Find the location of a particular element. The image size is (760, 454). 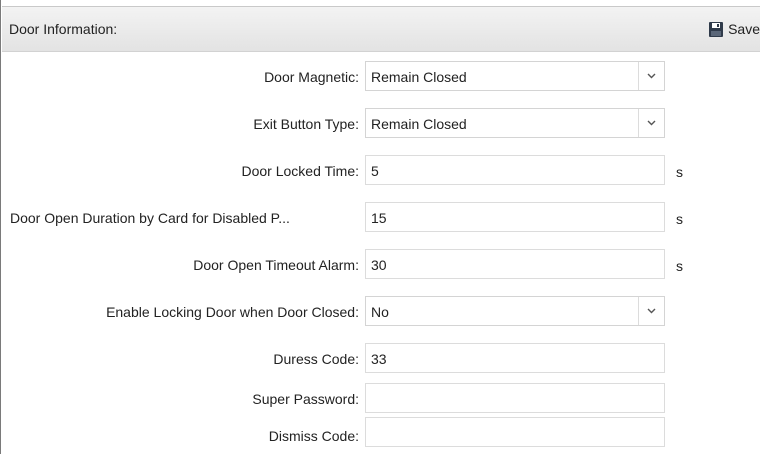

door-open-timeout-alarm-label: Door Open Timeout Alarm: is located at coordinates (276, 265).